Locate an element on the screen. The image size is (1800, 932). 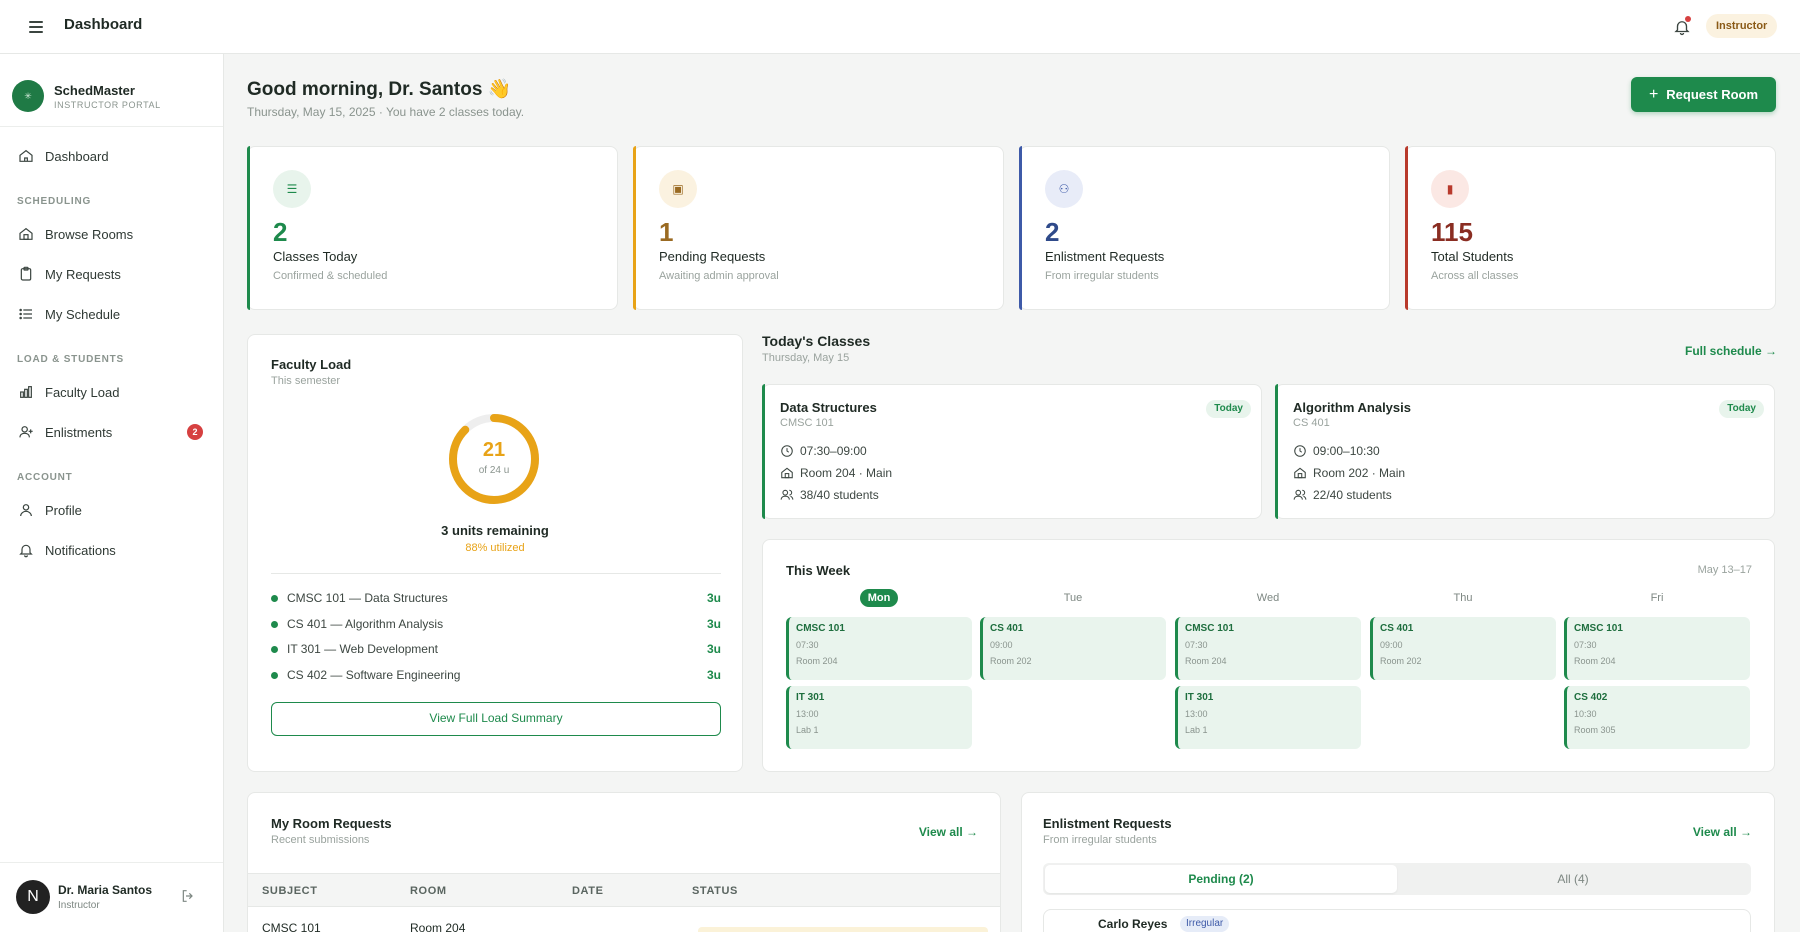
class-name: Algorithm Analysis is located at coordinates (1352, 407).